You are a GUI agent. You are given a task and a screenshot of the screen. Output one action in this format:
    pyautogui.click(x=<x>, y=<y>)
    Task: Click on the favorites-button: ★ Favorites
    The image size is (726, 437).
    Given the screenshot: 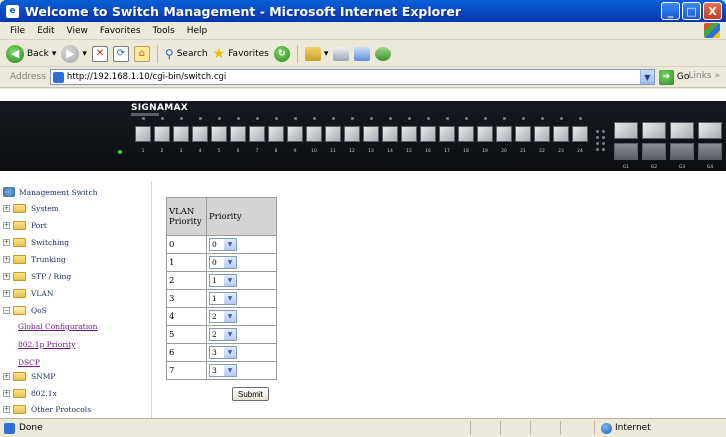 What is the action you would take?
    pyautogui.click(x=241, y=54)
    